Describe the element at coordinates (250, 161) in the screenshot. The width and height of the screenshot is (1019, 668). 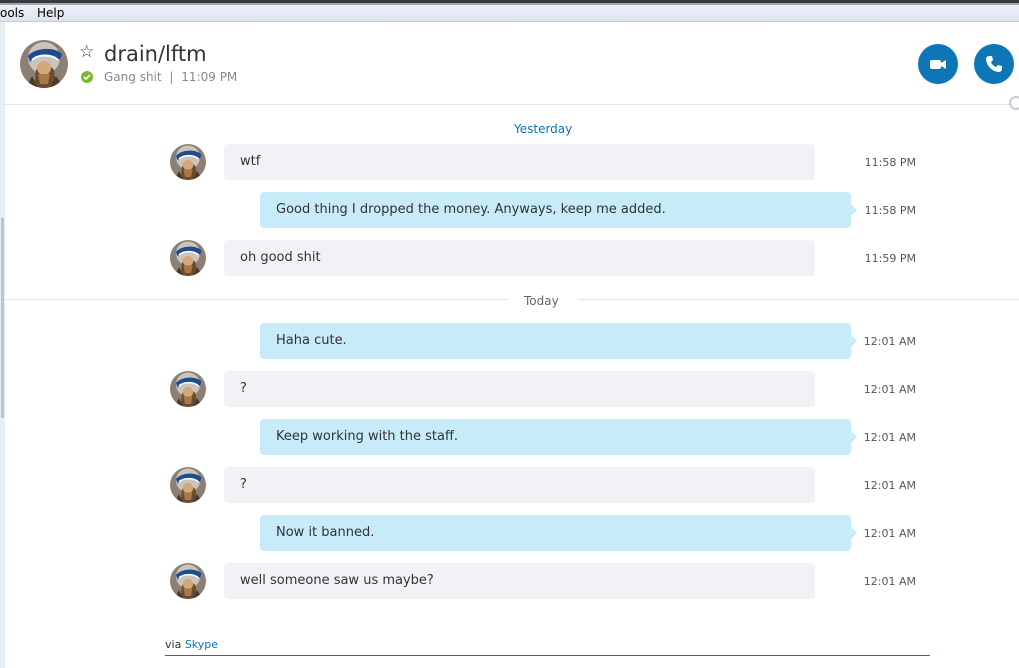
I see `message-text: wtf` at that location.